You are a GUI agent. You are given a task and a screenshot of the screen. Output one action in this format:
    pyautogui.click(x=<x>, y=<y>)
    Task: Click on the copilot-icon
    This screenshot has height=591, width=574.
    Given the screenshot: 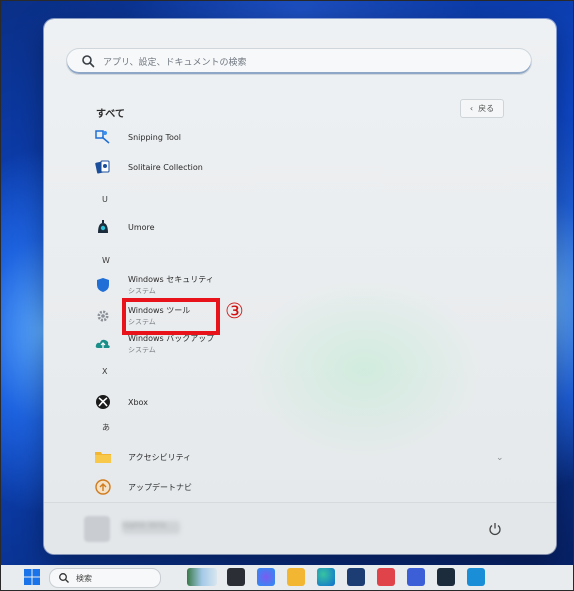 What is the action you would take?
    pyautogui.click(x=266, y=577)
    